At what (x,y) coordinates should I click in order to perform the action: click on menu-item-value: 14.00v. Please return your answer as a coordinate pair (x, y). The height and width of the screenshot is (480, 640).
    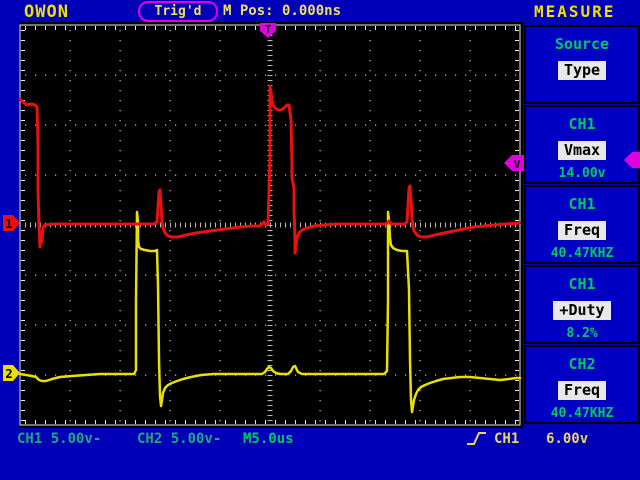
    Looking at the image, I should click on (582, 173).